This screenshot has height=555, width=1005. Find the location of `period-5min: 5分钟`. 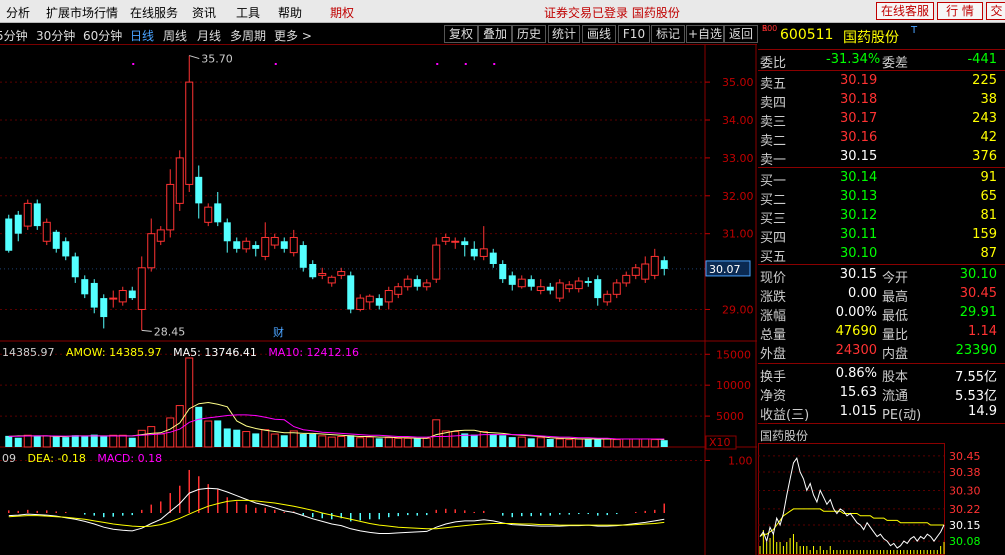

period-5min: 5分钟 is located at coordinates (14, 35).